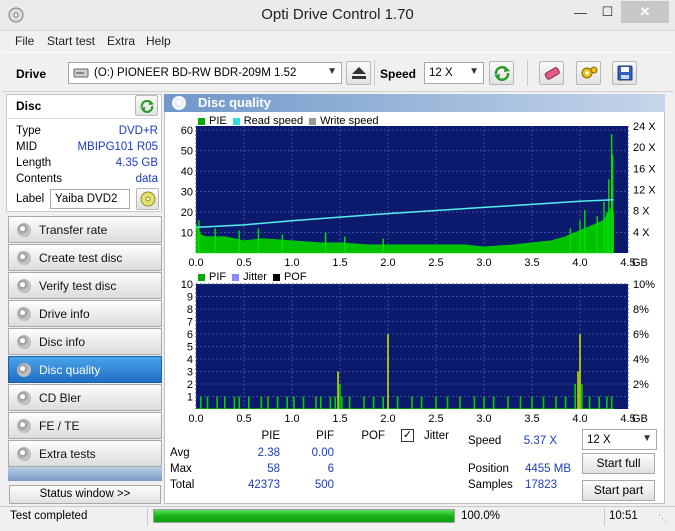  I want to click on speed-select: 12 X ▼, so click(454, 73).